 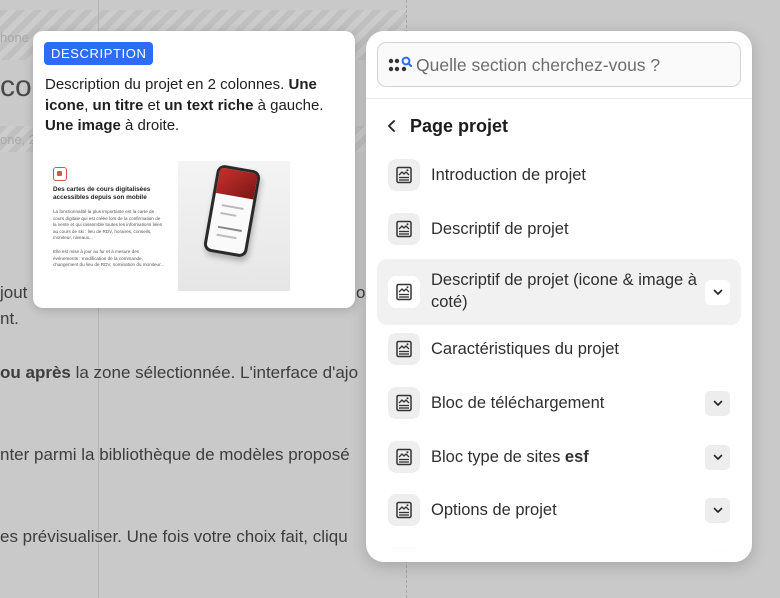 I want to click on back-to-page-projet-button: Page projet, so click(x=446, y=126).